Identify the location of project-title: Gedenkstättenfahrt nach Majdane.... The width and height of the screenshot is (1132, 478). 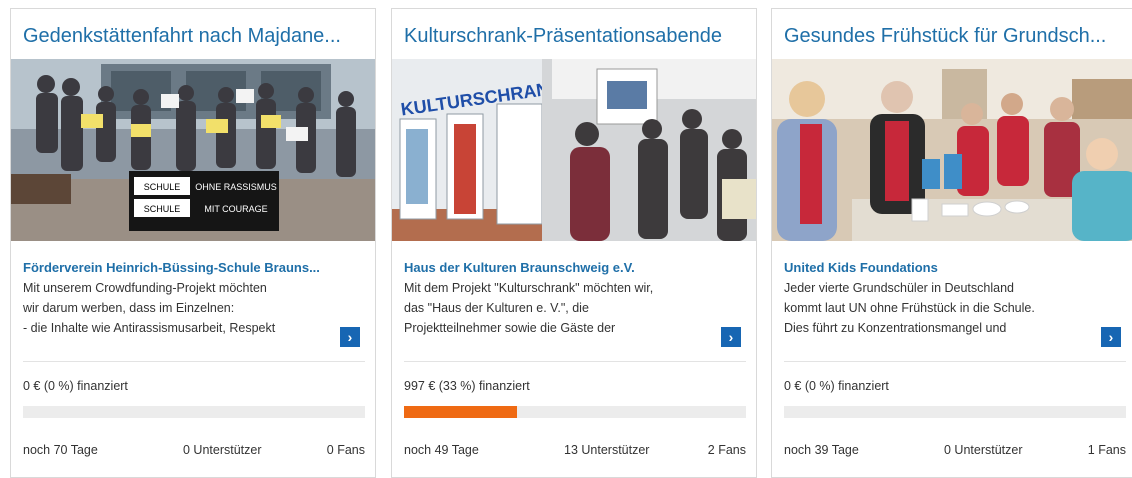
(195, 36).